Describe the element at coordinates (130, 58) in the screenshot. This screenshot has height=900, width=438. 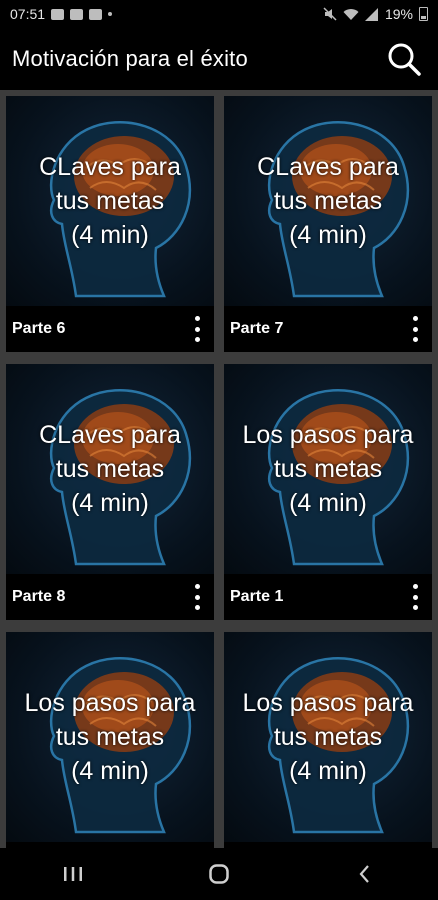
I see `page-title: Motivación para el éxito` at that location.